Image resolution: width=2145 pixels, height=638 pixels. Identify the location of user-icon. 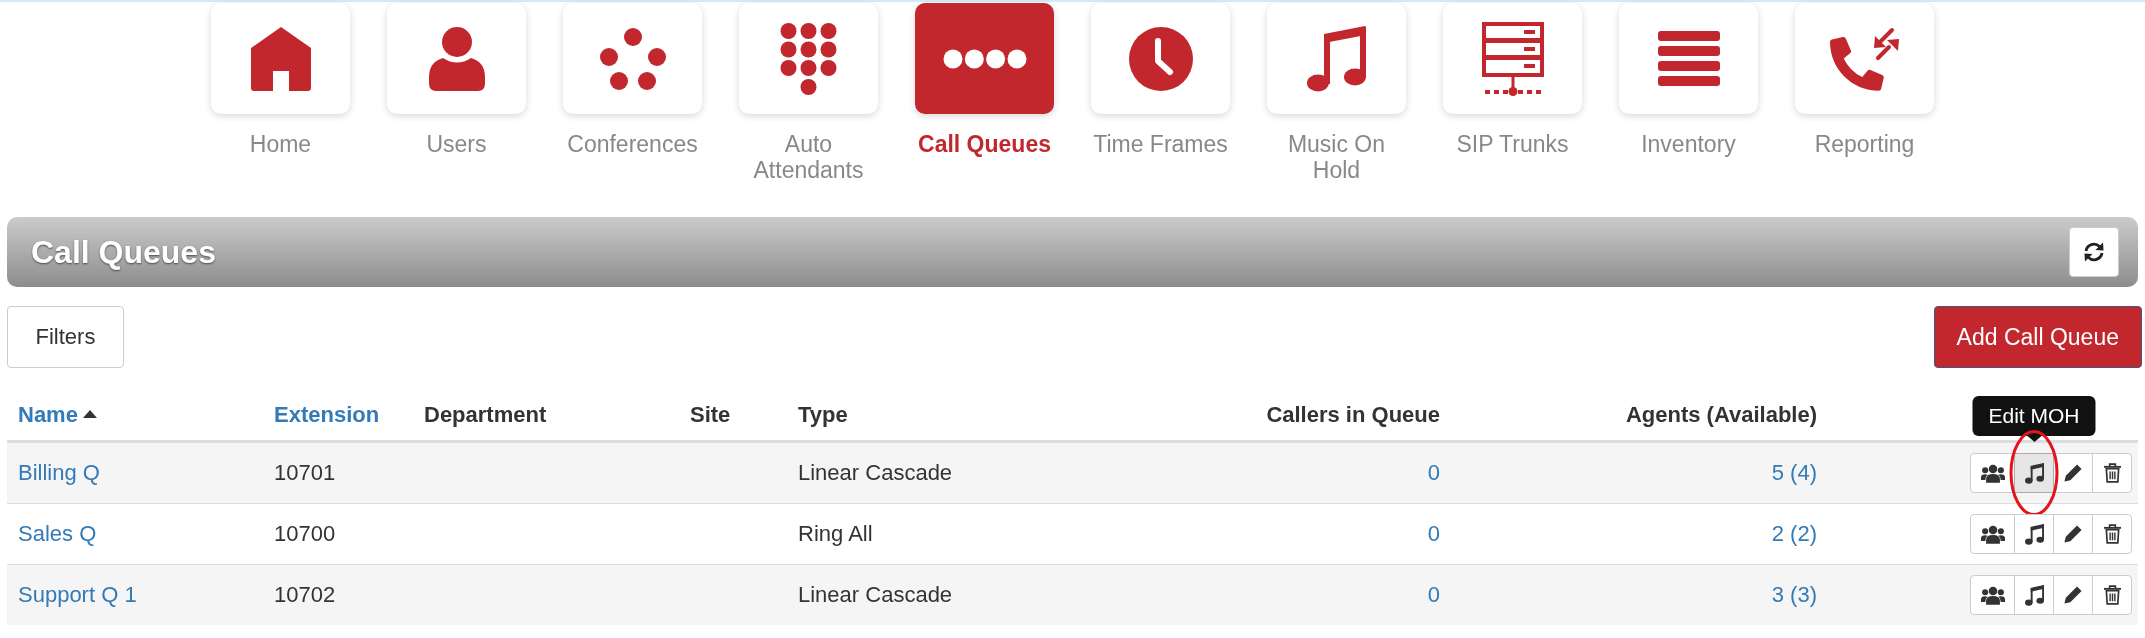
(456, 58).